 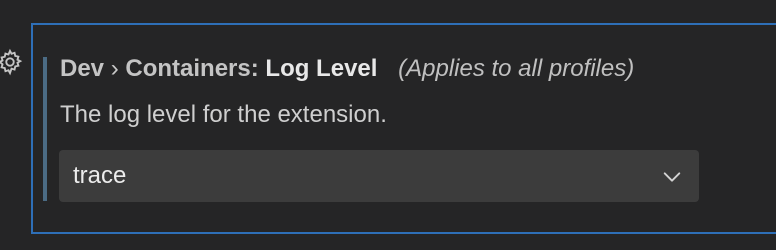 I want to click on dropdown-selected-value: trace, so click(x=100, y=175).